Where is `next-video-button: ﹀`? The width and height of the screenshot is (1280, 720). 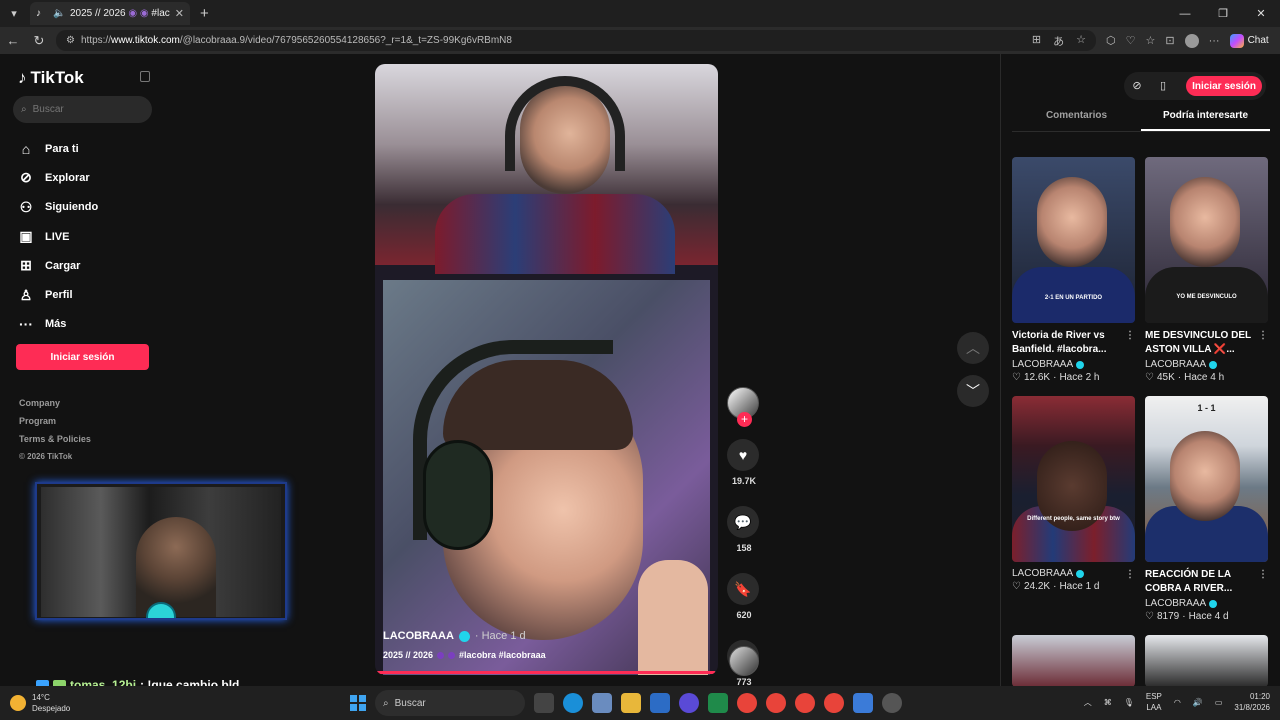 next-video-button: ﹀ is located at coordinates (973, 391).